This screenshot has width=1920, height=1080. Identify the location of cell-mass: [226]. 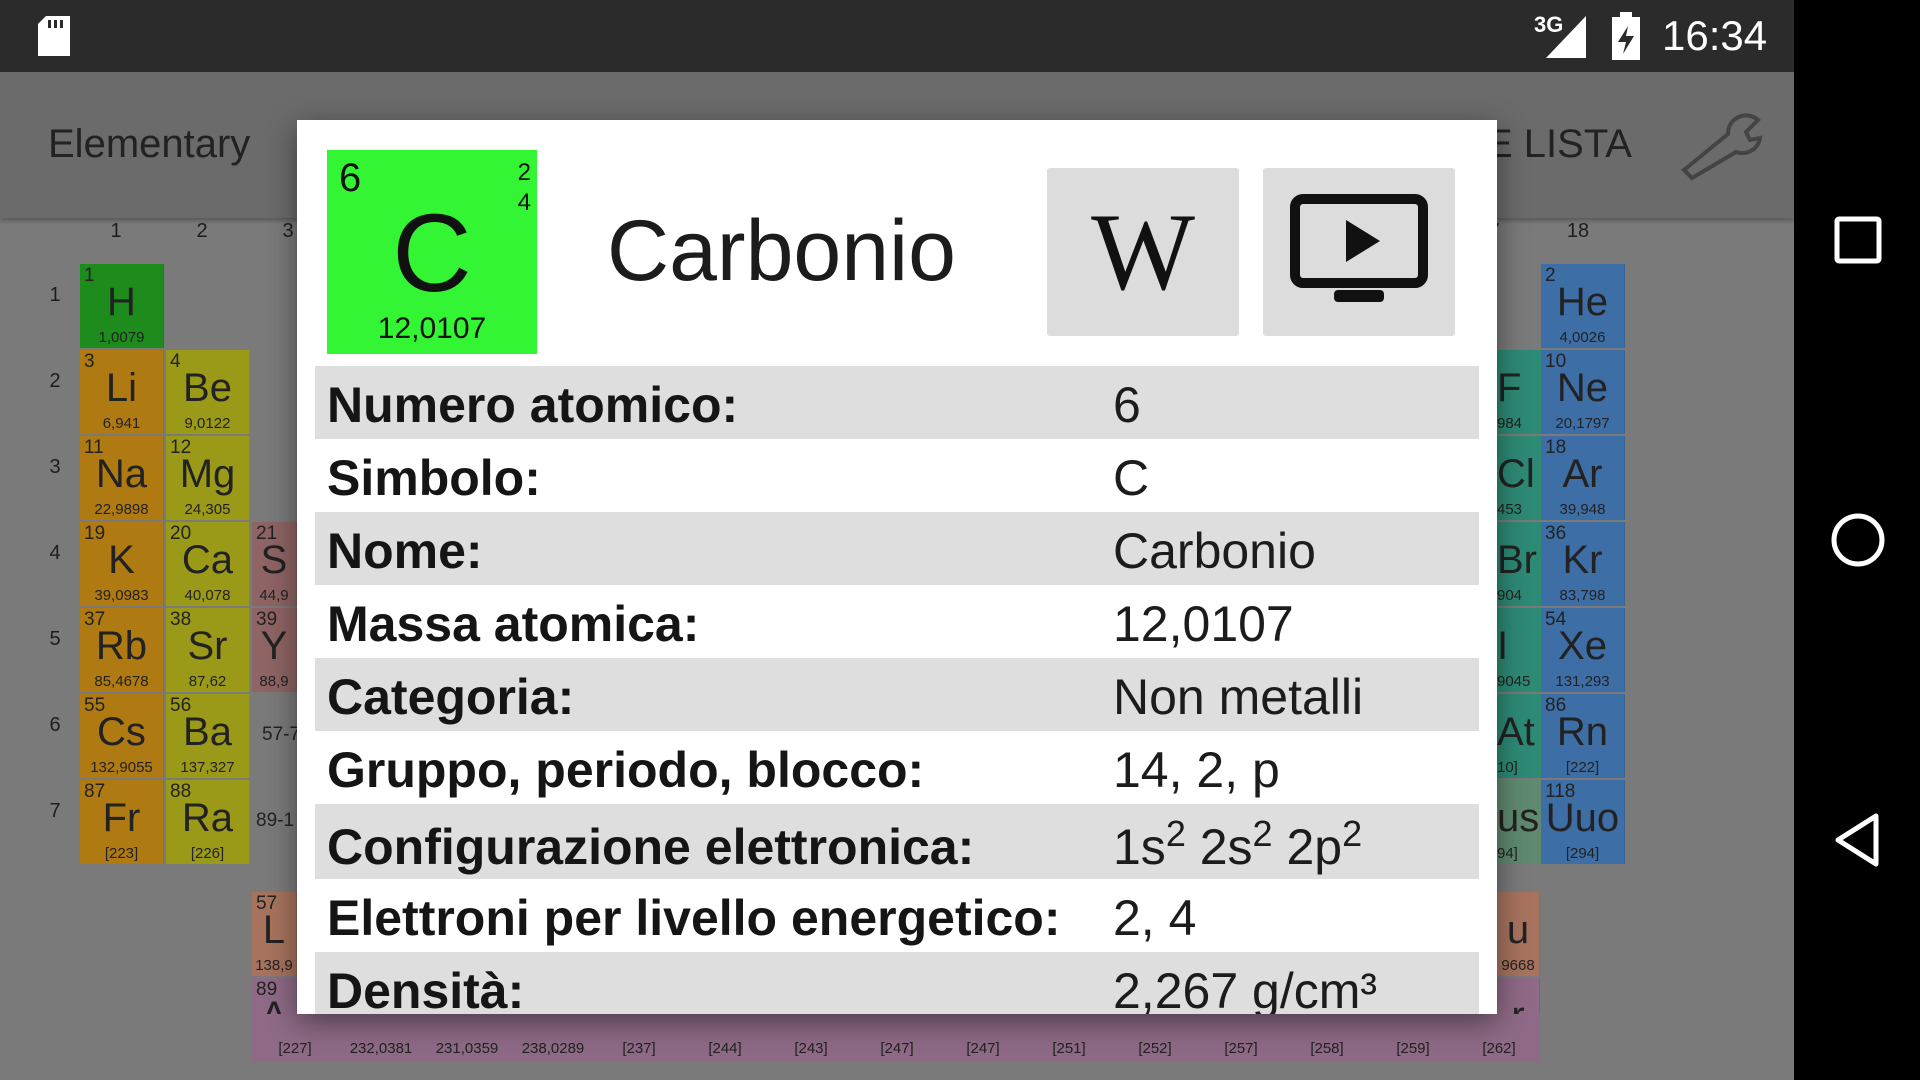
(207, 853).